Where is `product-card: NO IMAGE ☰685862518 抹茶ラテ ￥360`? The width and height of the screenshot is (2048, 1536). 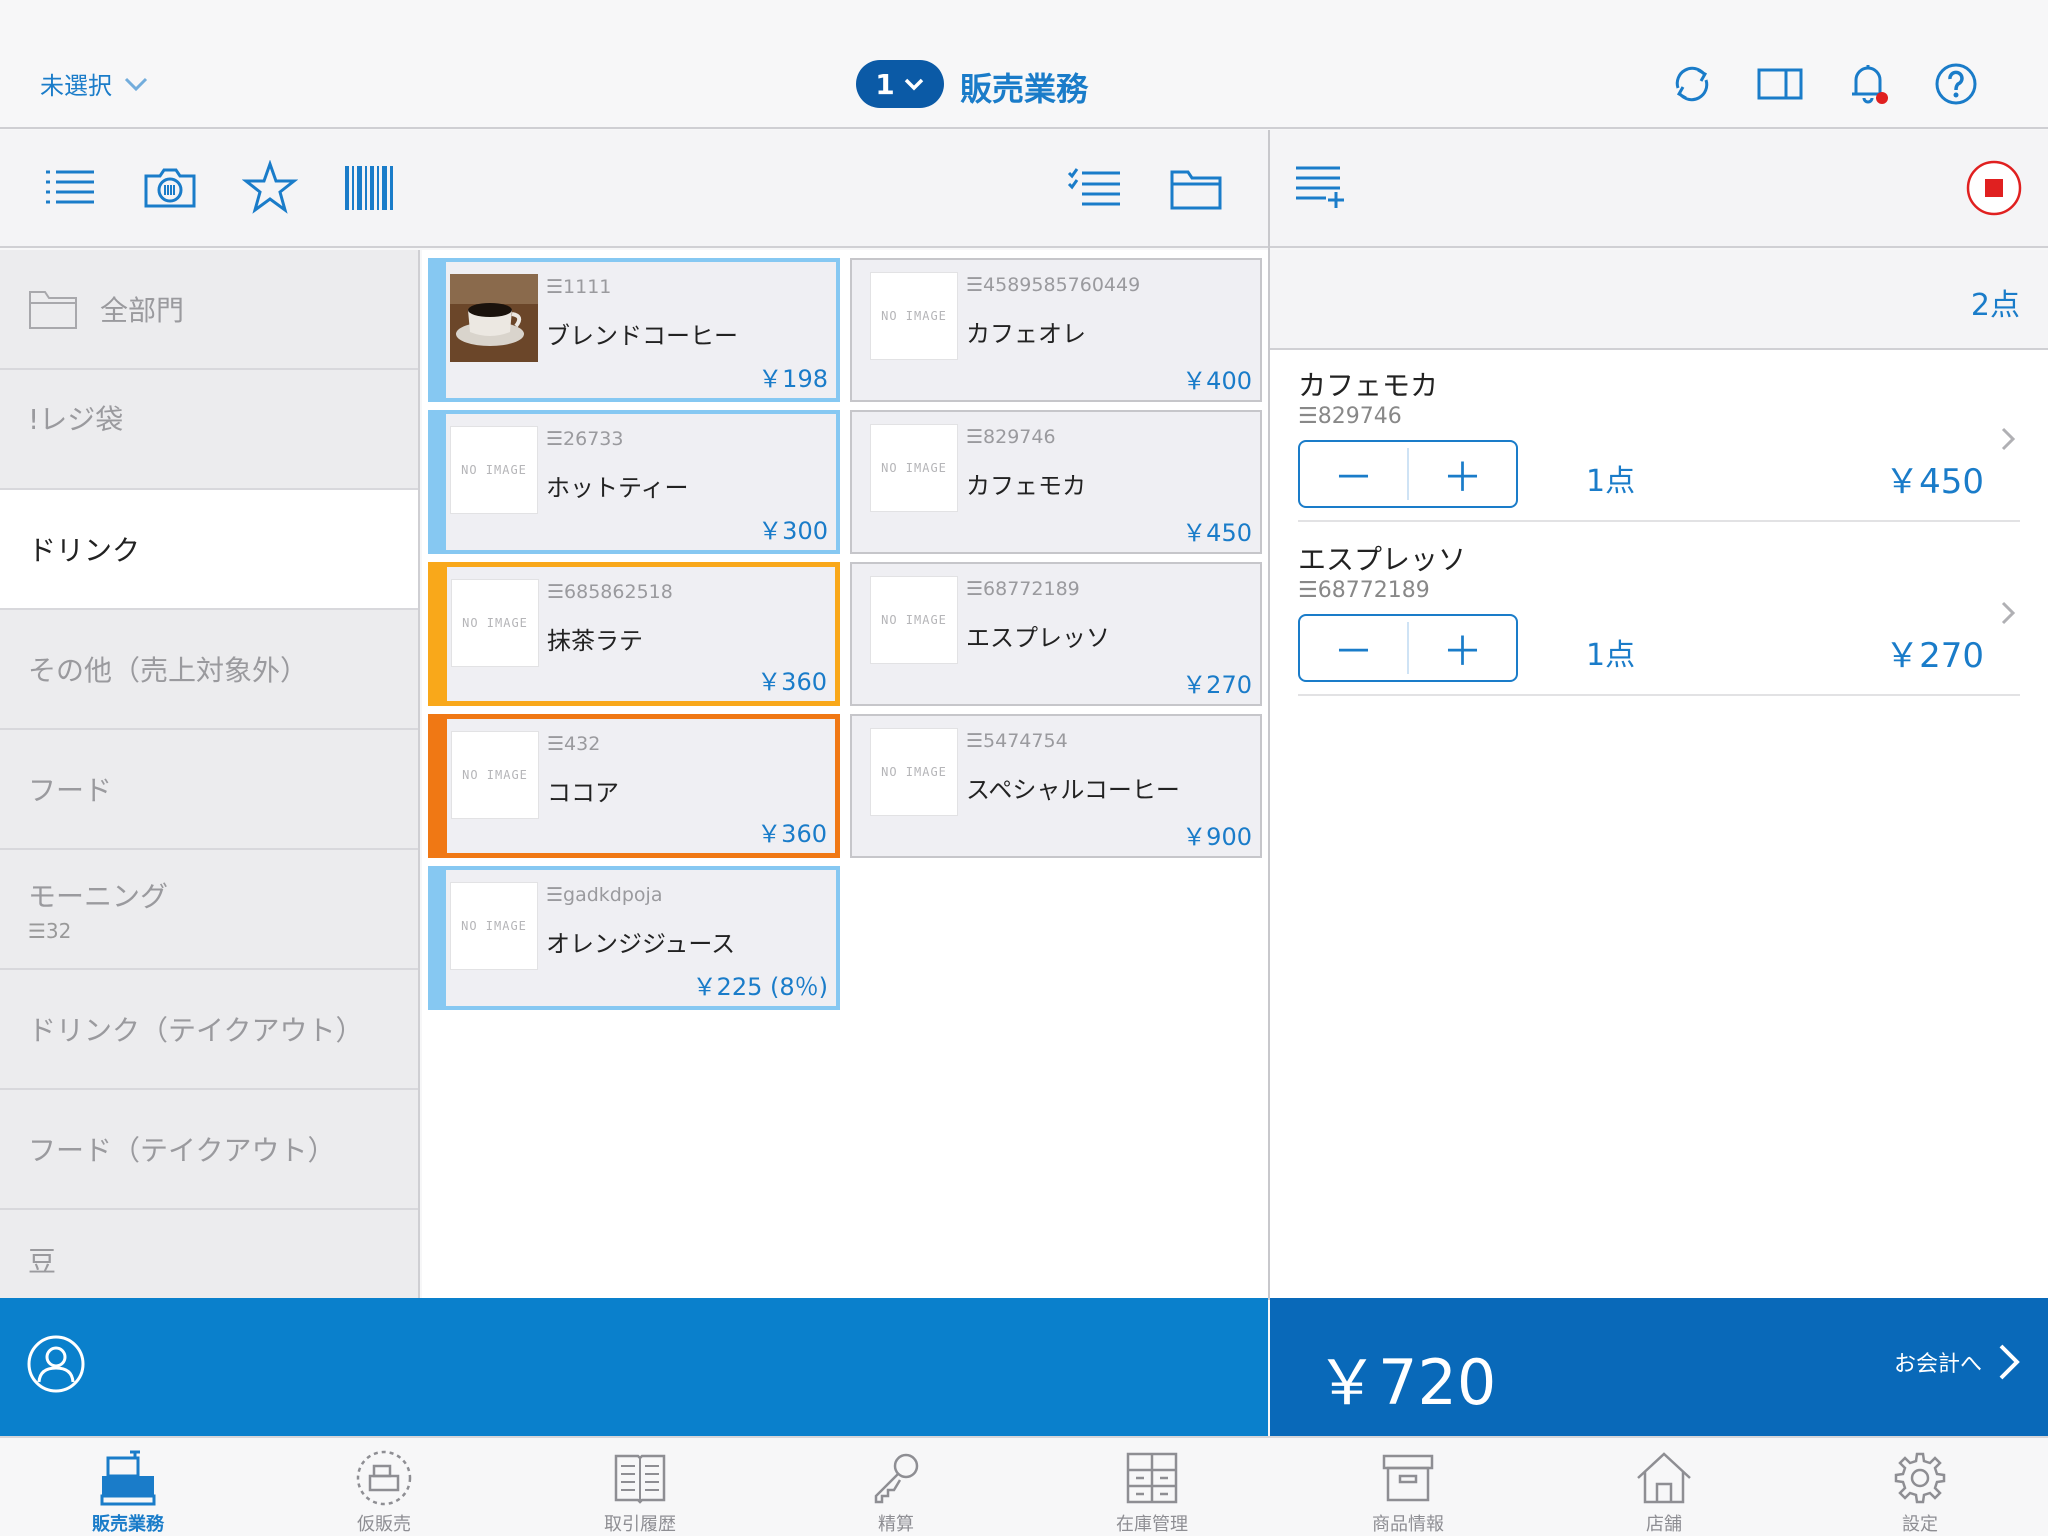
product-card: NO IMAGE ☰685862518 抹茶ラテ ￥360 is located at coordinates (634, 634).